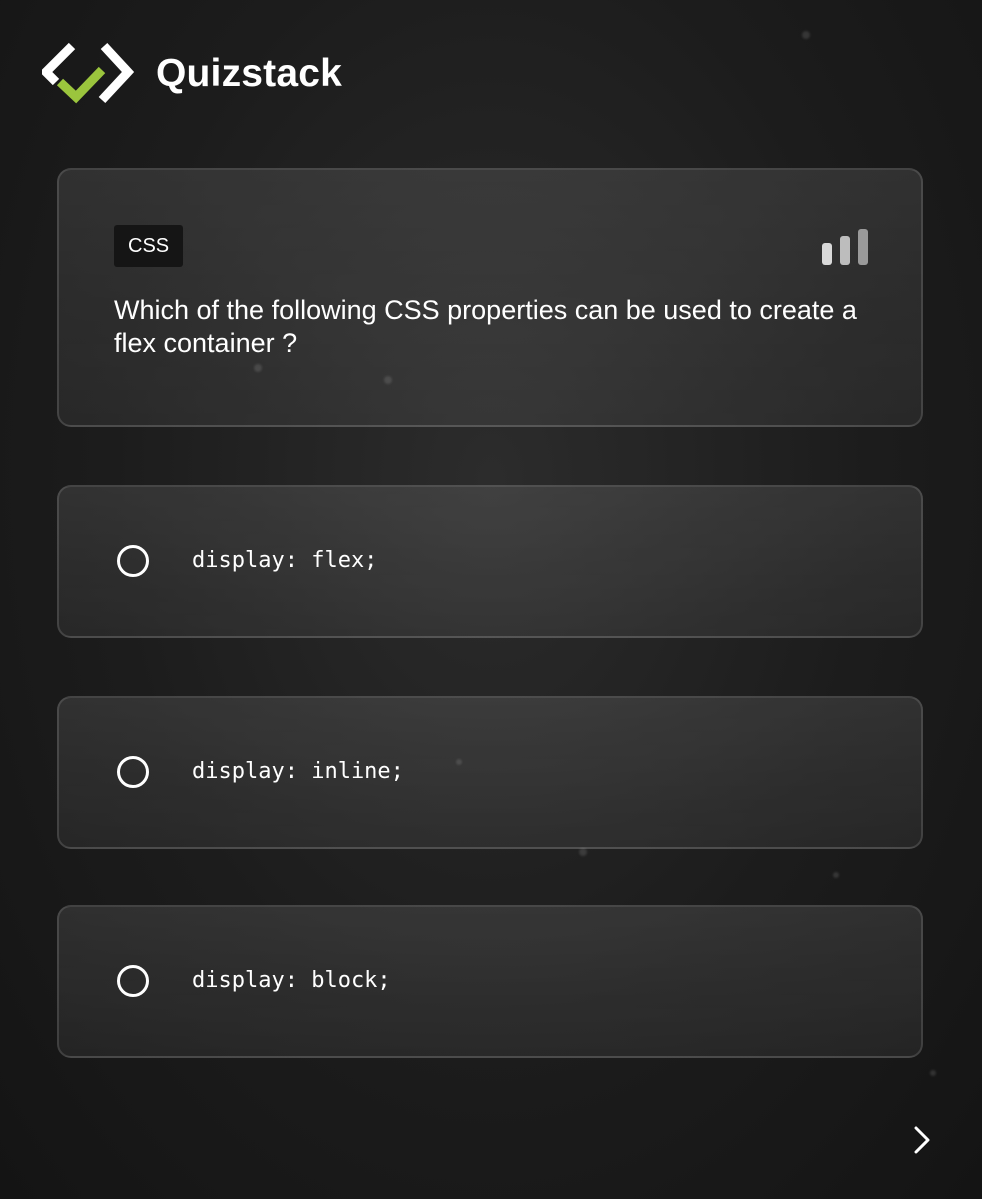  I want to click on check-brackets-logo-icon, so click(88, 73).